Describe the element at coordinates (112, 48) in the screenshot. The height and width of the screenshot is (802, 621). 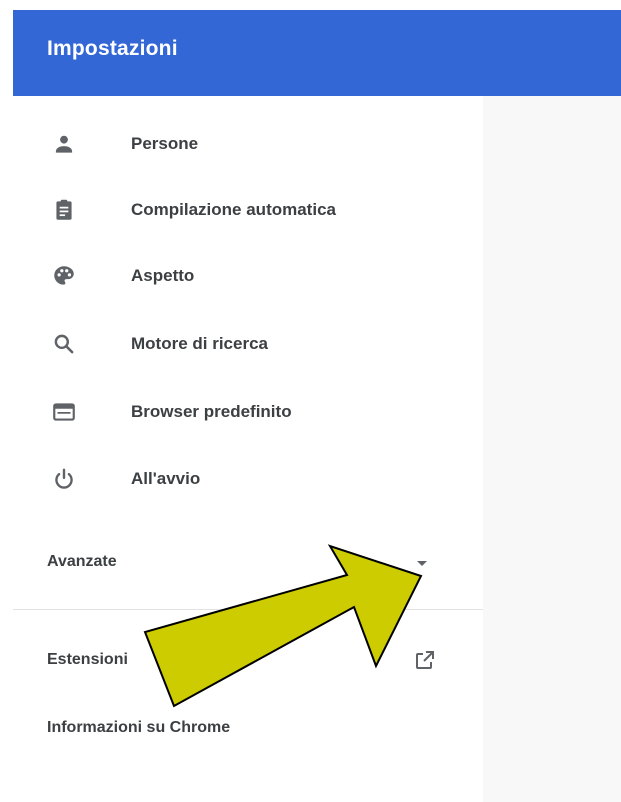
I see `page-title: Impostazioni` at that location.